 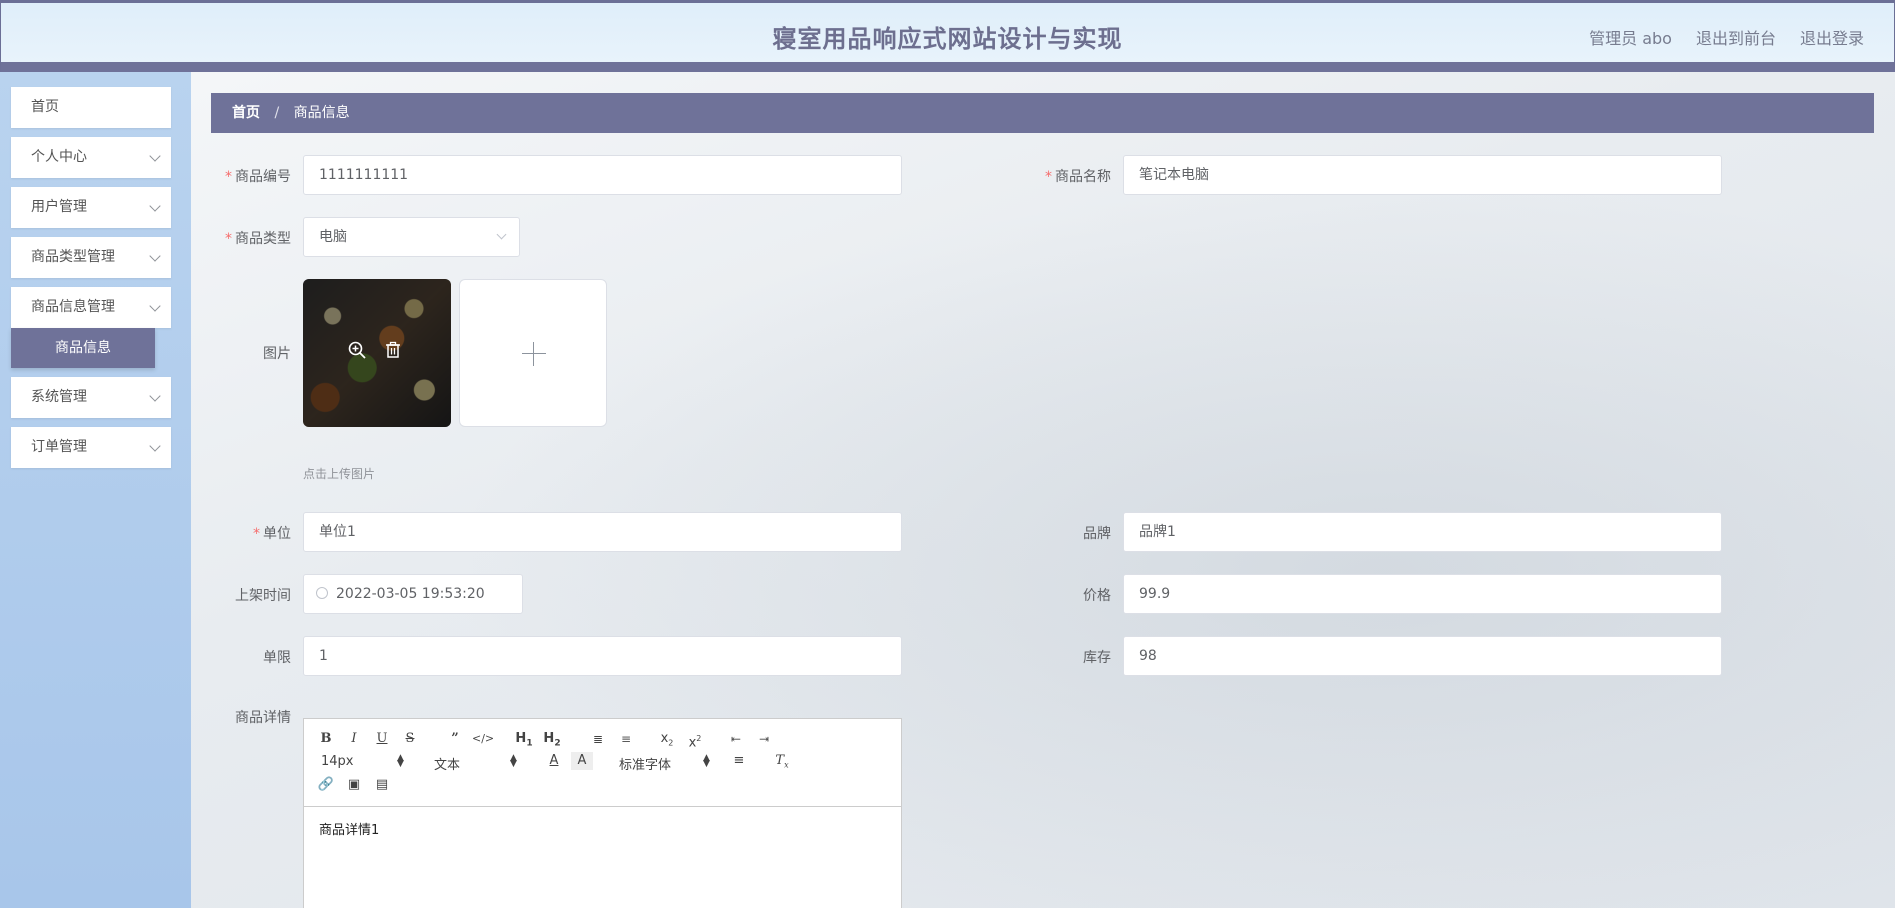 What do you see at coordinates (1630, 38) in the screenshot?
I see `current-user: 管理员 abo` at bounding box center [1630, 38].